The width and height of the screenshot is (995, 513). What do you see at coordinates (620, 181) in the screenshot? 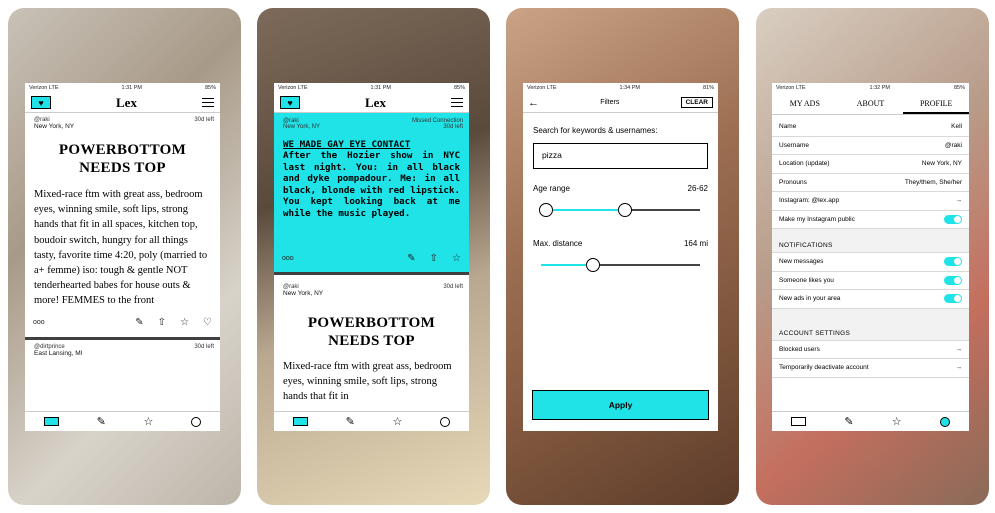
I see `age-range-row: Age range 26-62` at bounding box center [620, 181].